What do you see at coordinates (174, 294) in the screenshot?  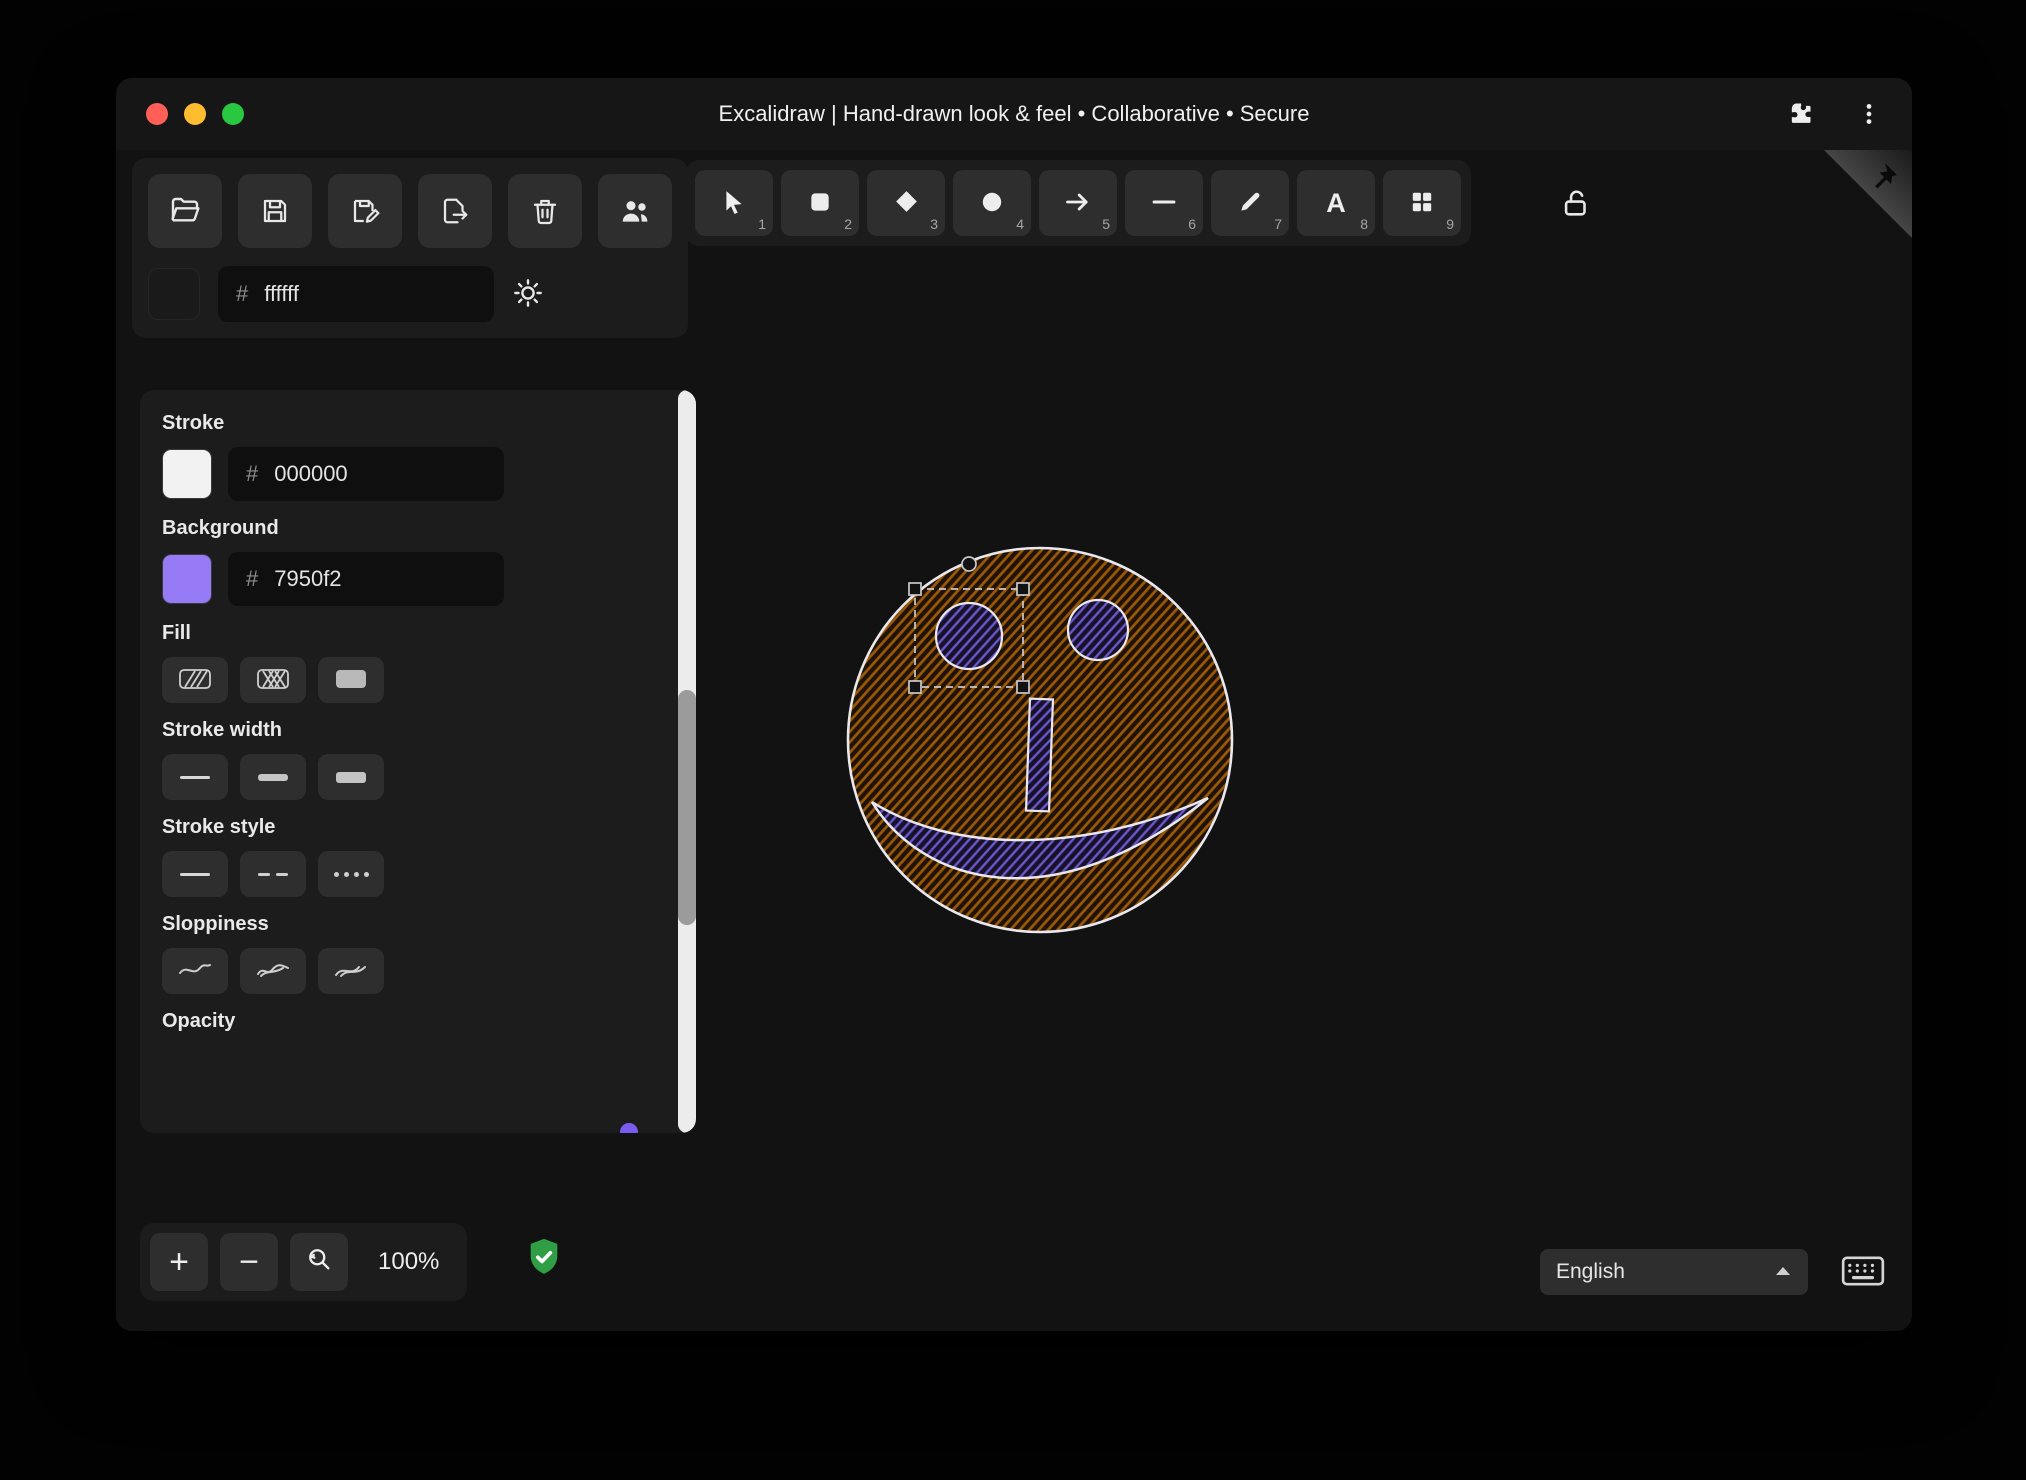 I see `canvas-background-swatch` at bounding box center [174, 294].